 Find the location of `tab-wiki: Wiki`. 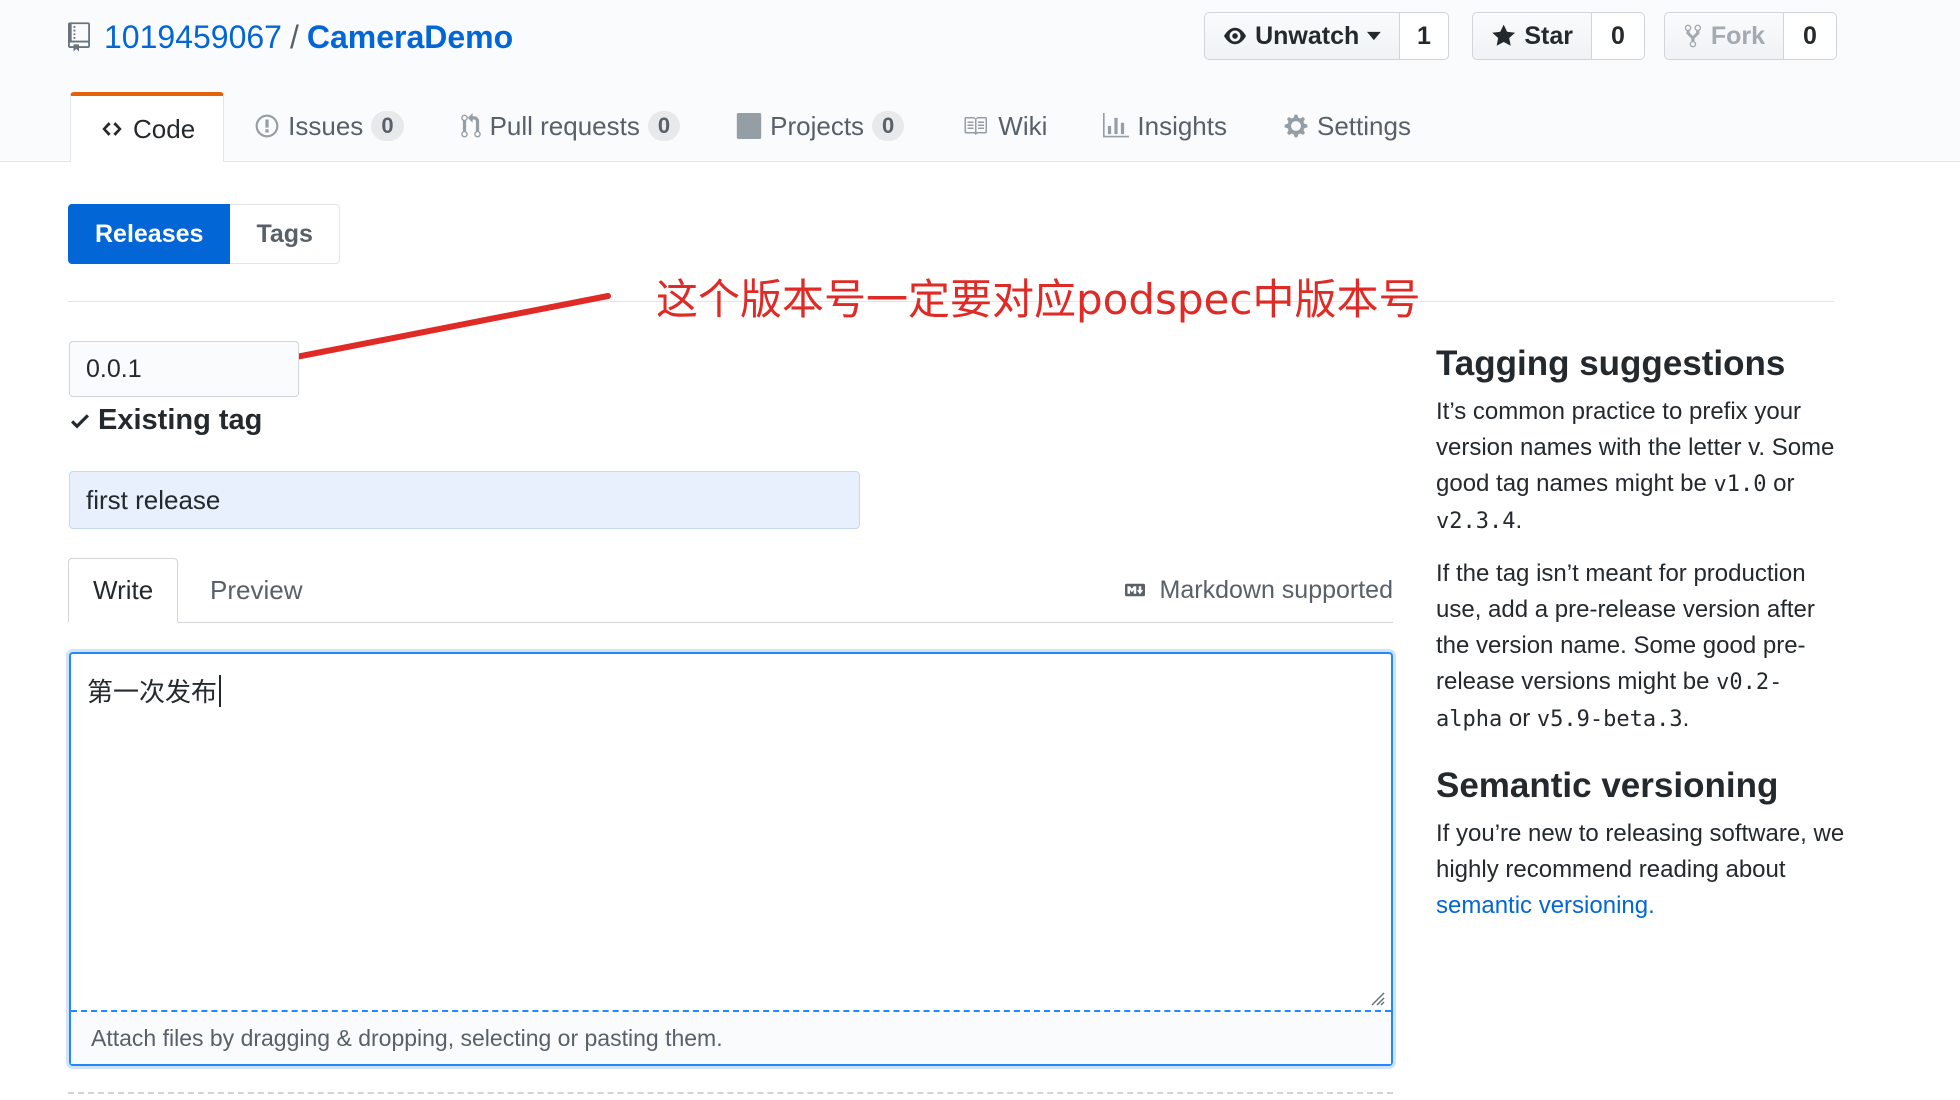

tab-wiki: Wiki is located at coordinates (1003, 126).